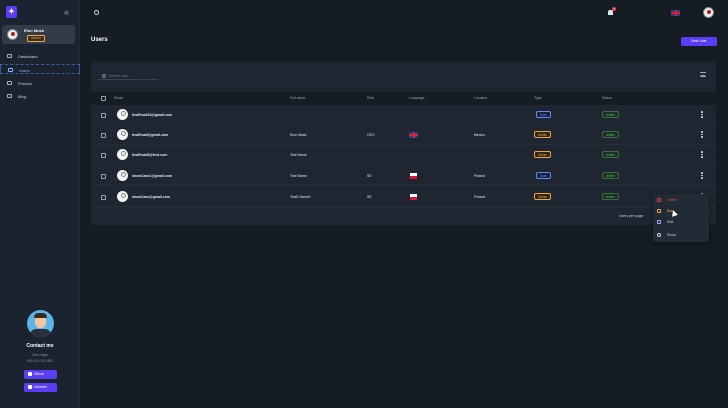 This screenshot has width=728, height=408. Describe the element at coordinates (22, 96) in the screenshot. I see `sidebar-item-label: Blog` at that location.